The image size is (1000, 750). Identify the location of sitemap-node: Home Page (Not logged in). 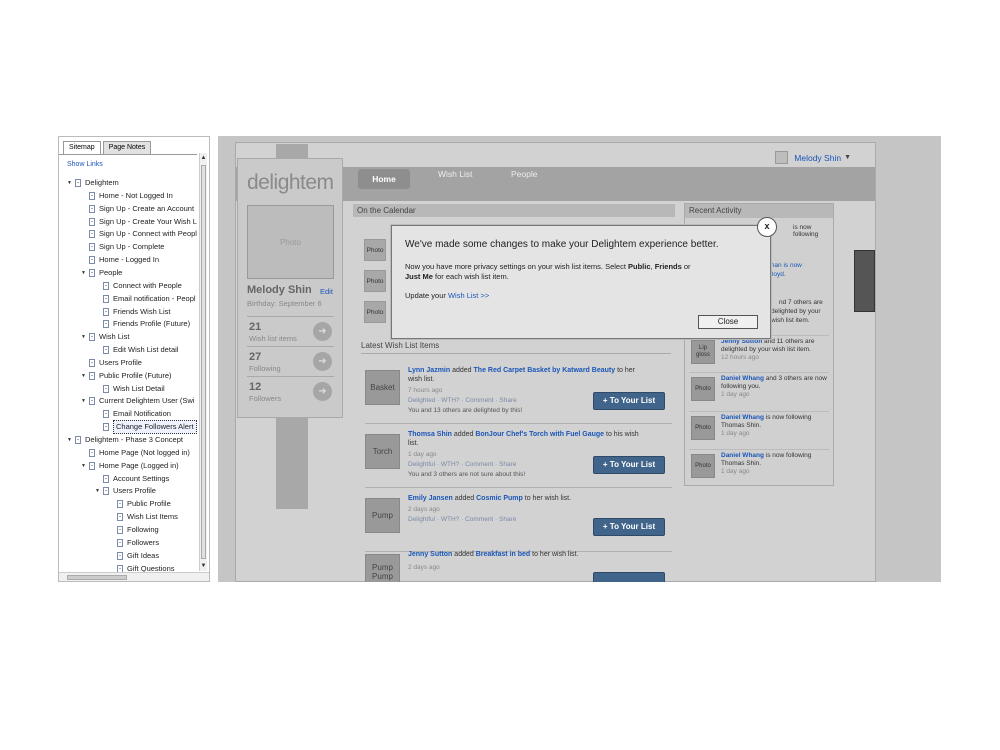
(135, 453).